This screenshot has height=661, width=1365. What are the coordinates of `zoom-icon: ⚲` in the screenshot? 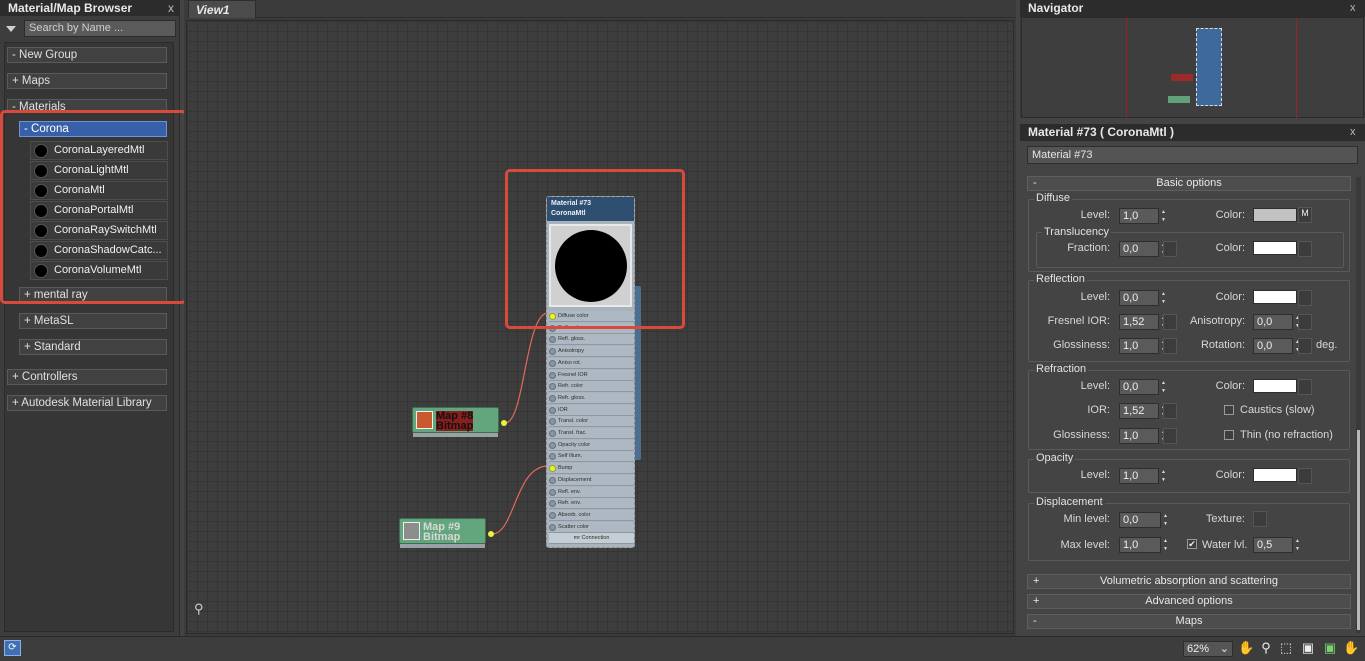 It's located at (1266, 648).